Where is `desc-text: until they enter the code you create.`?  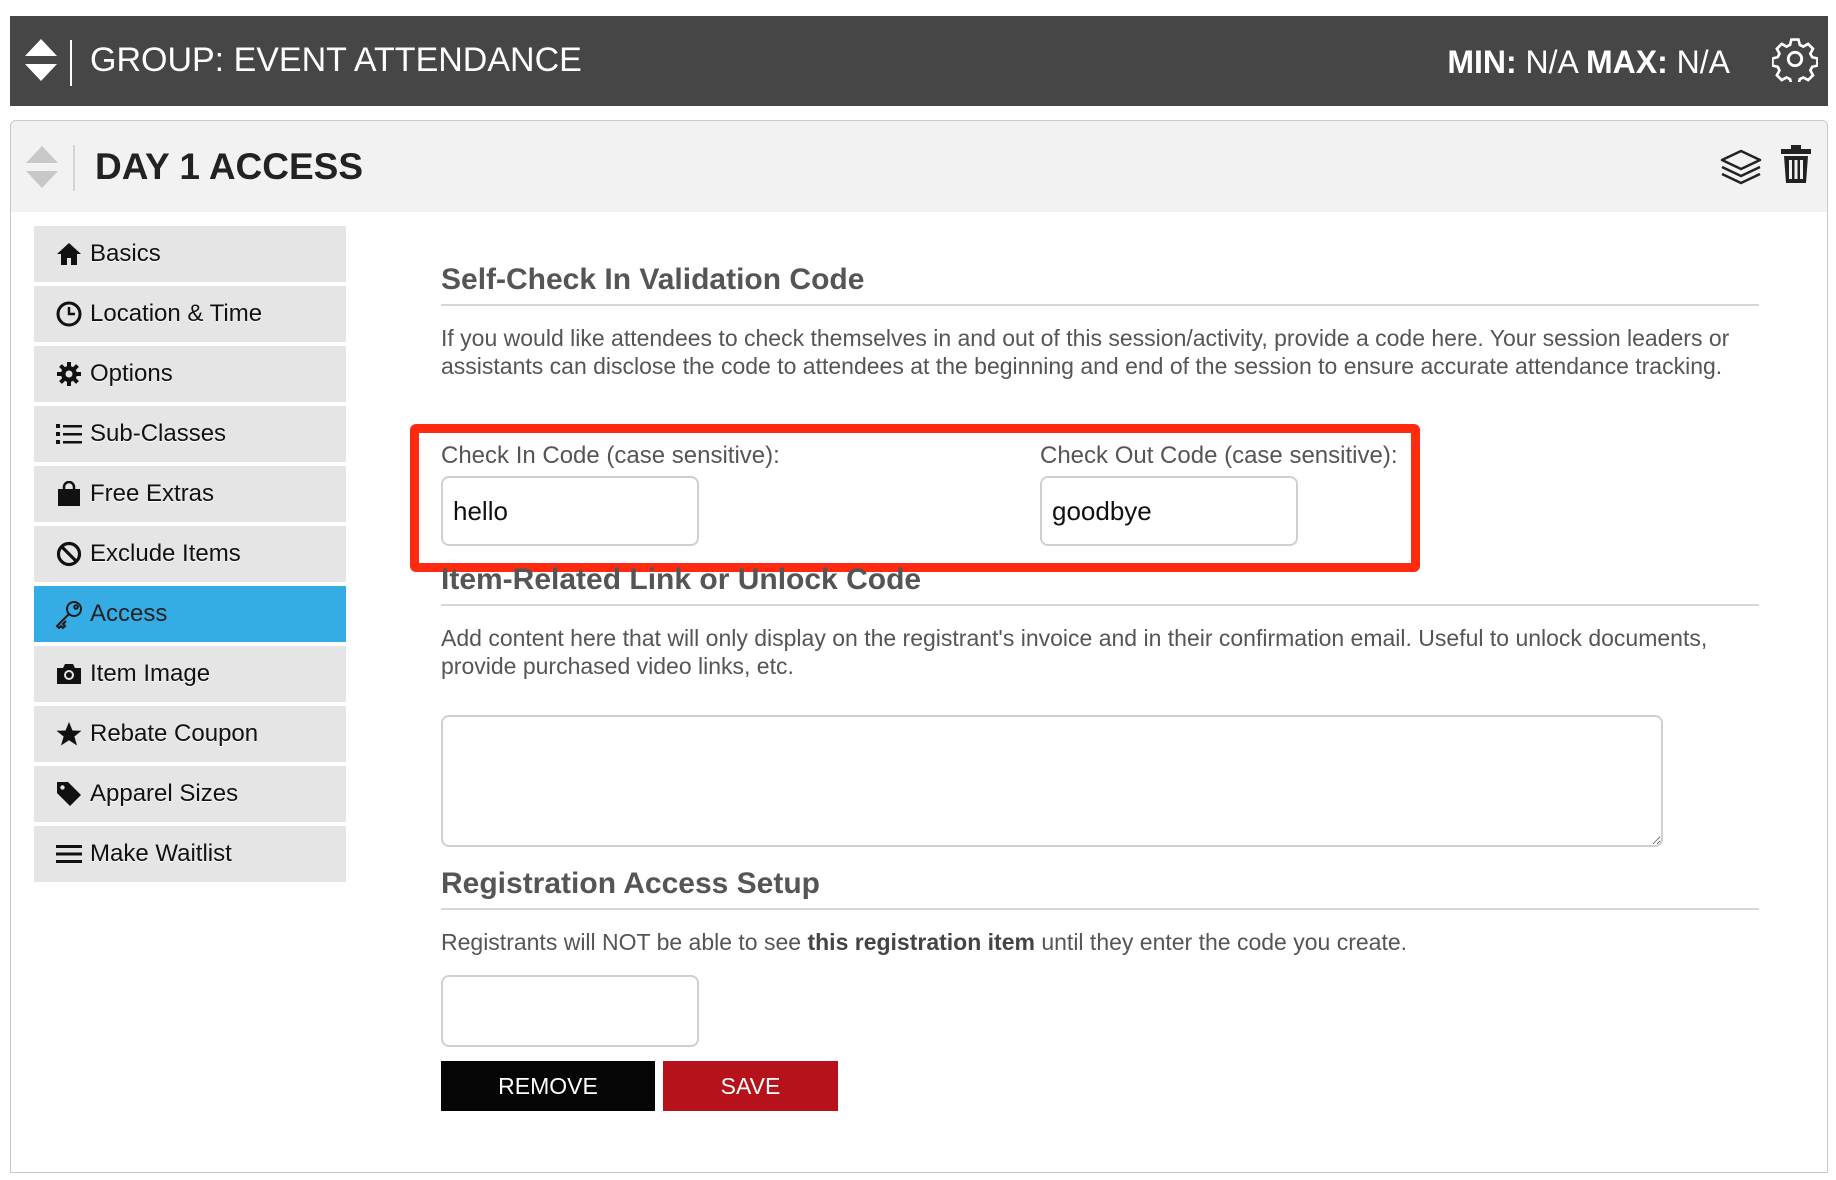 desc-text: until they enter the code you create. is located at coordinates (1221, 942).